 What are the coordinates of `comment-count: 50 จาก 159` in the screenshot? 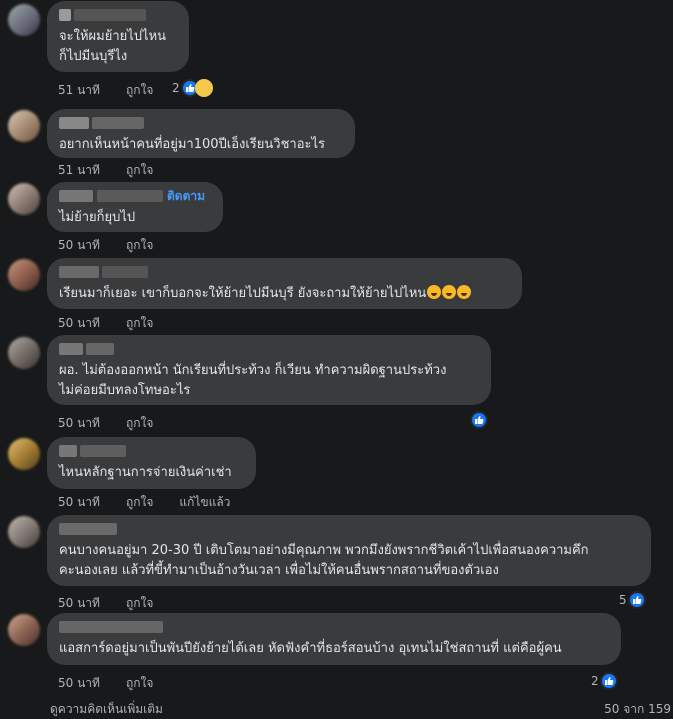 It's located at (637, 709).